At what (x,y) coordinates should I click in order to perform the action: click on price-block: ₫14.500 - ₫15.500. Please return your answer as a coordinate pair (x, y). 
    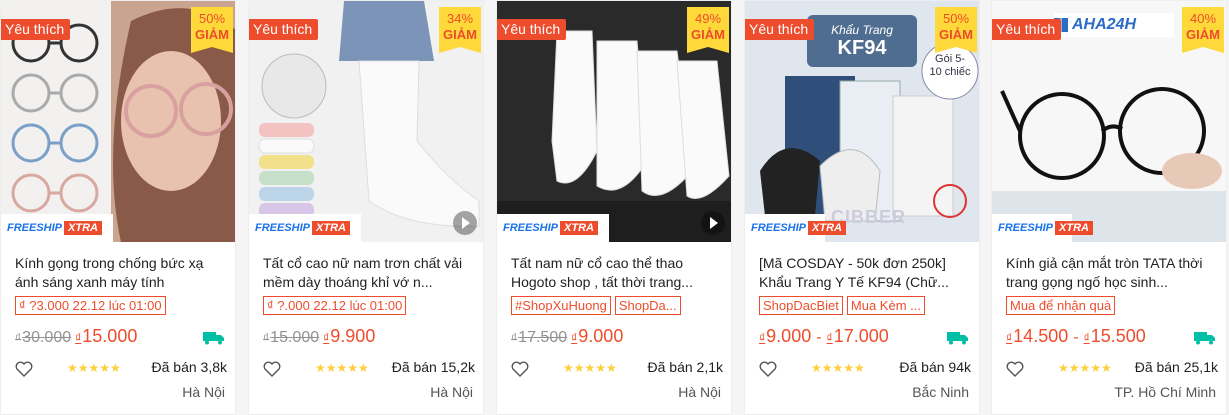
    Looking at the image, I should click on (1076, 336).